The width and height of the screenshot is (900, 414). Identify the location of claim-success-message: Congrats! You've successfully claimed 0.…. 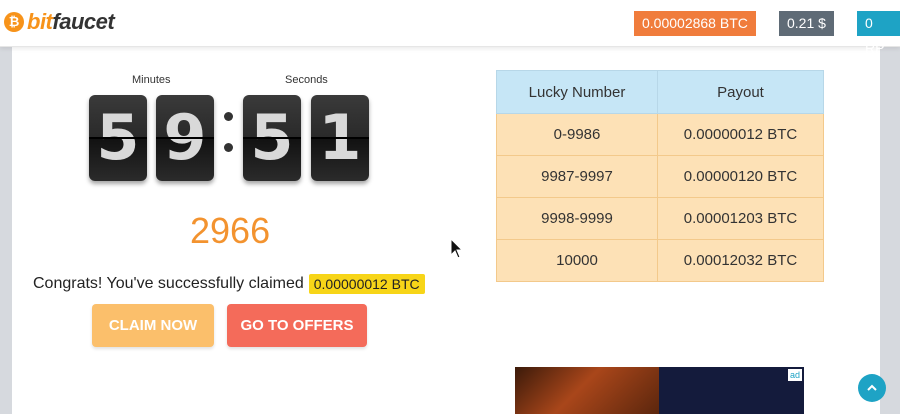
(229, 284).